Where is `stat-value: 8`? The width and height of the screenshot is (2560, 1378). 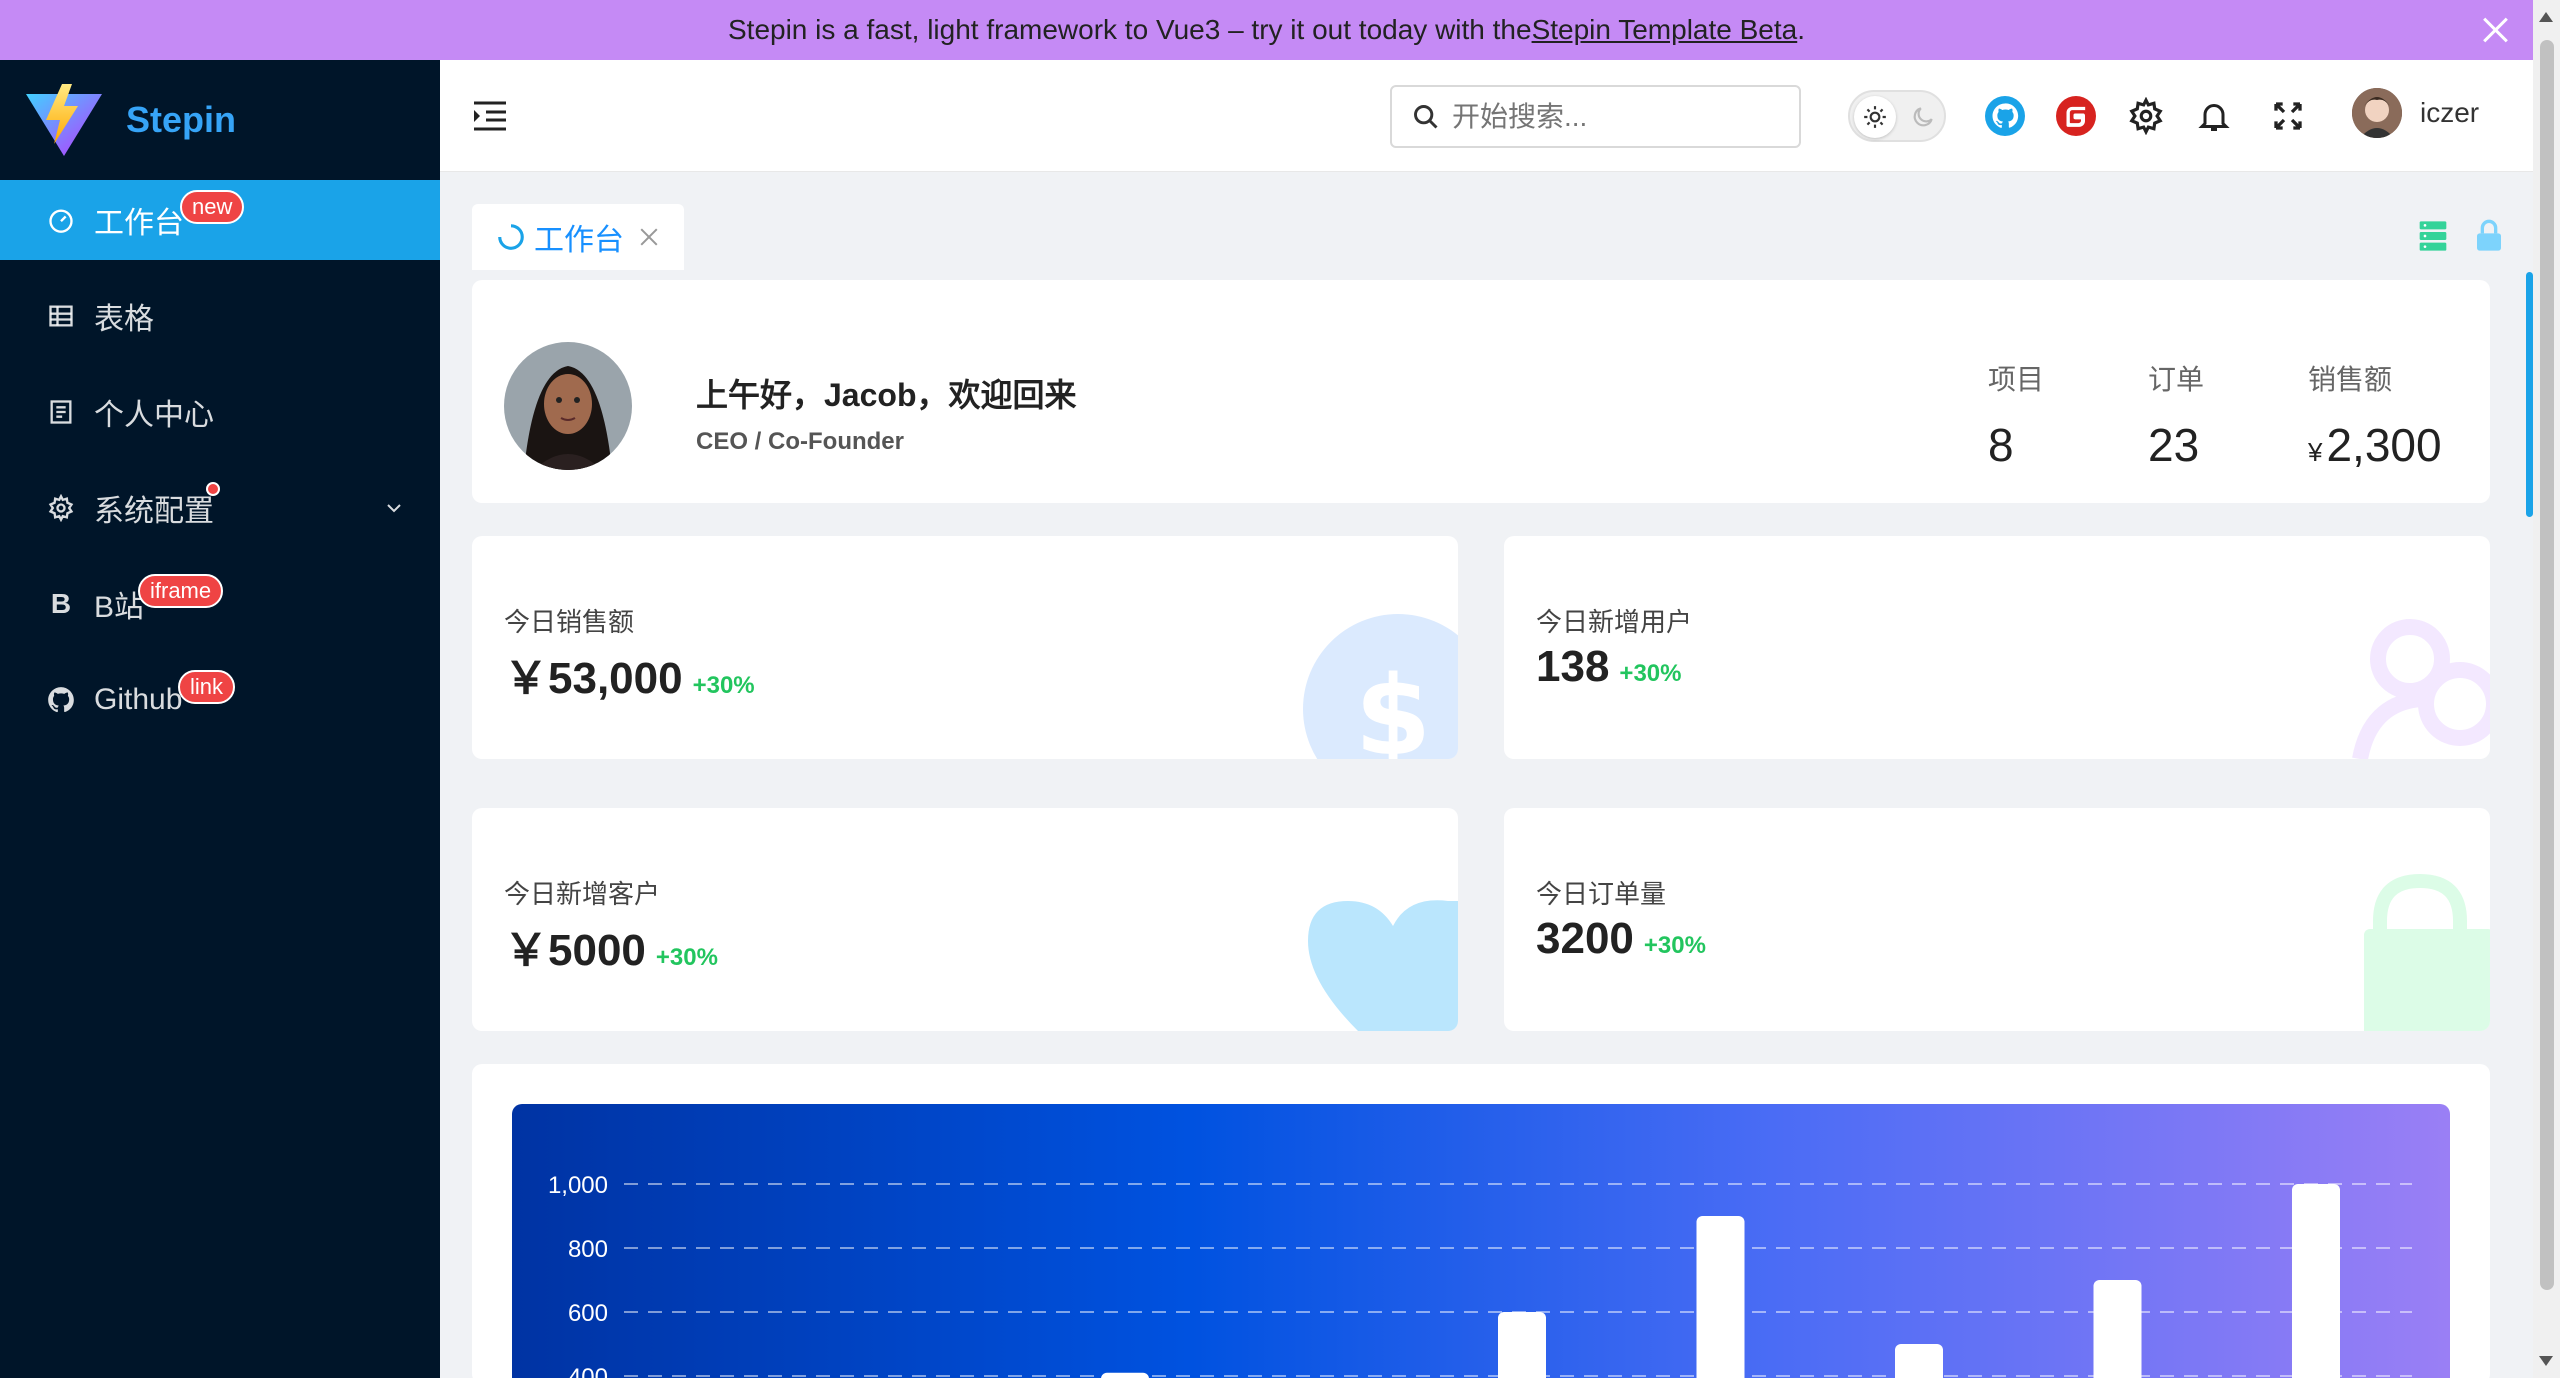
stat-value: 8 is located at coordinates (2001, 445).